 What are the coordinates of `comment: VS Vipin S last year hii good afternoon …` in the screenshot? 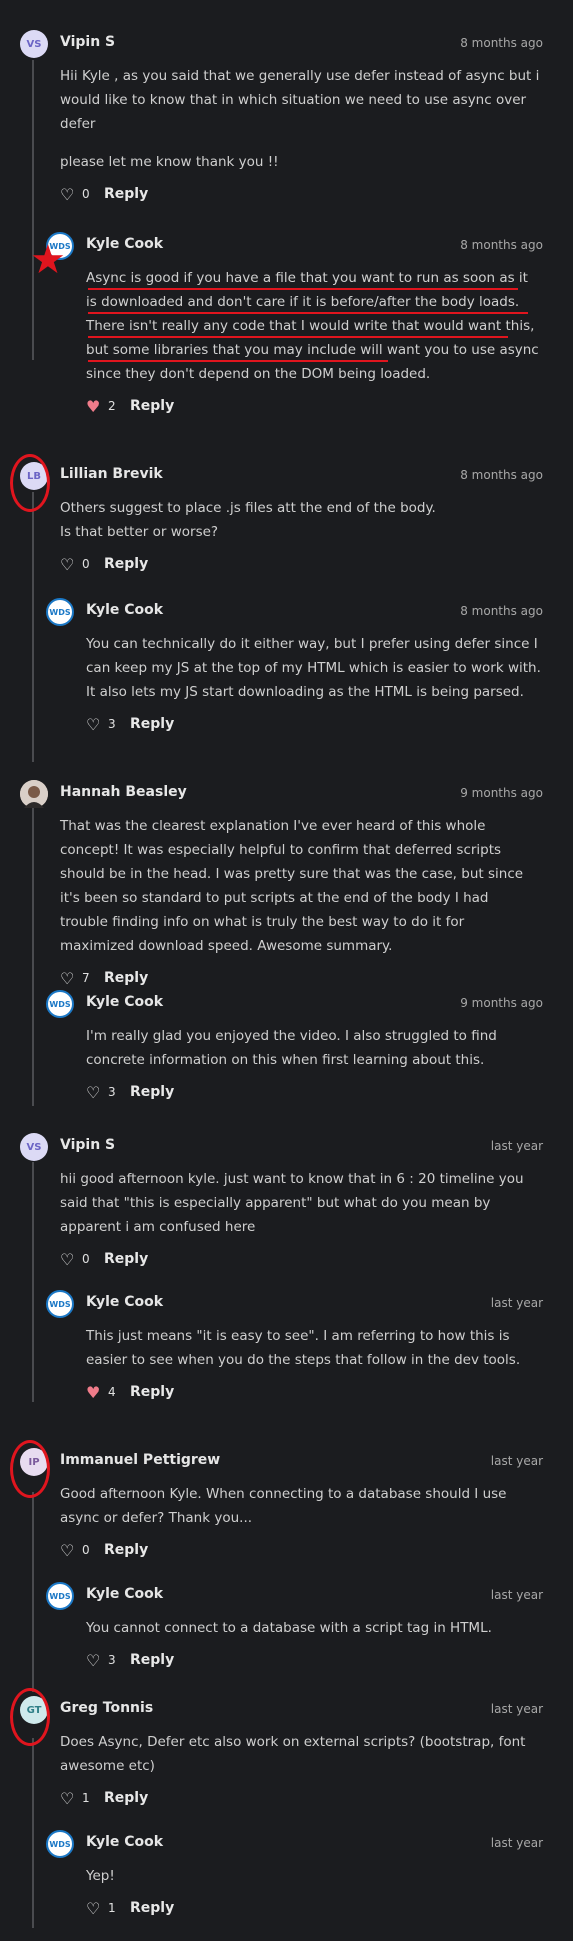 It's located at (281, 1202).